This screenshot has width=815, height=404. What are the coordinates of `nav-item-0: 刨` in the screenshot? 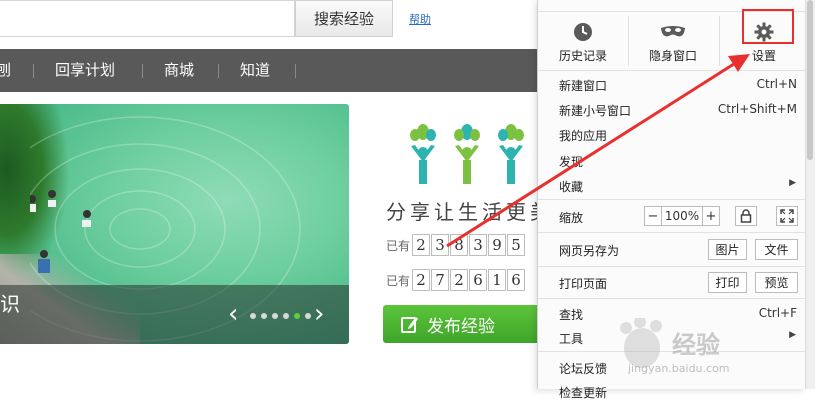 It's located at (5, 70).